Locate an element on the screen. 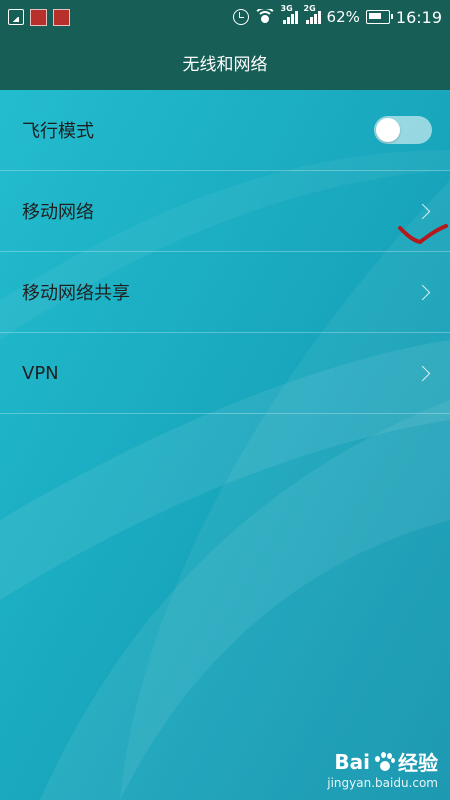  page-title: 无线和网络 is located at coordinates (225, 64).